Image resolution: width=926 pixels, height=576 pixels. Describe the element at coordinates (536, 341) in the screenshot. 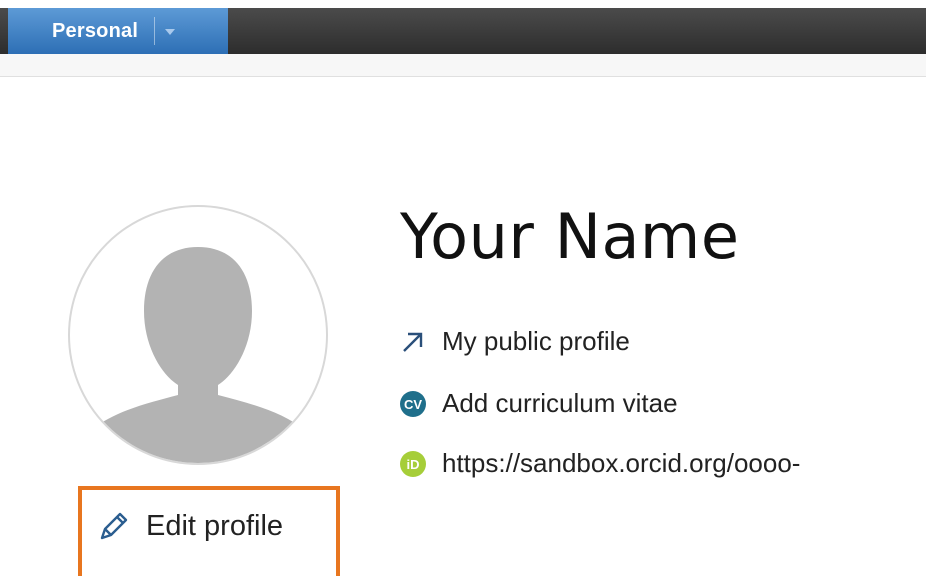

I see `public-profile-label: My public profile` at that location.